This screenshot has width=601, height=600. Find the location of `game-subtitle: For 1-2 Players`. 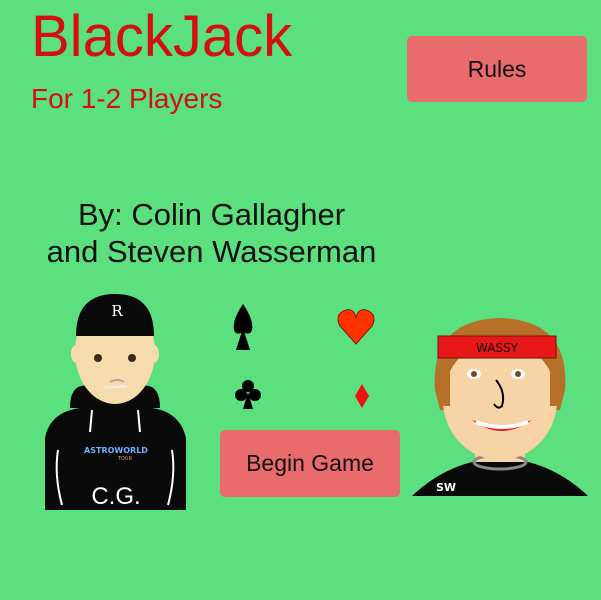

game-subtitle: For 1-2 Players is located at coordinates (127, 98).